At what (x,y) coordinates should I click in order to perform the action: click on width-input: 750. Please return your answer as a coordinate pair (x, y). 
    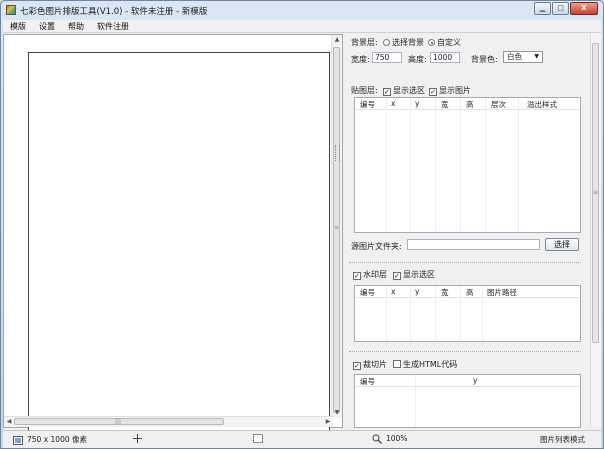
    Looking at the image, I should click on (387, 57).